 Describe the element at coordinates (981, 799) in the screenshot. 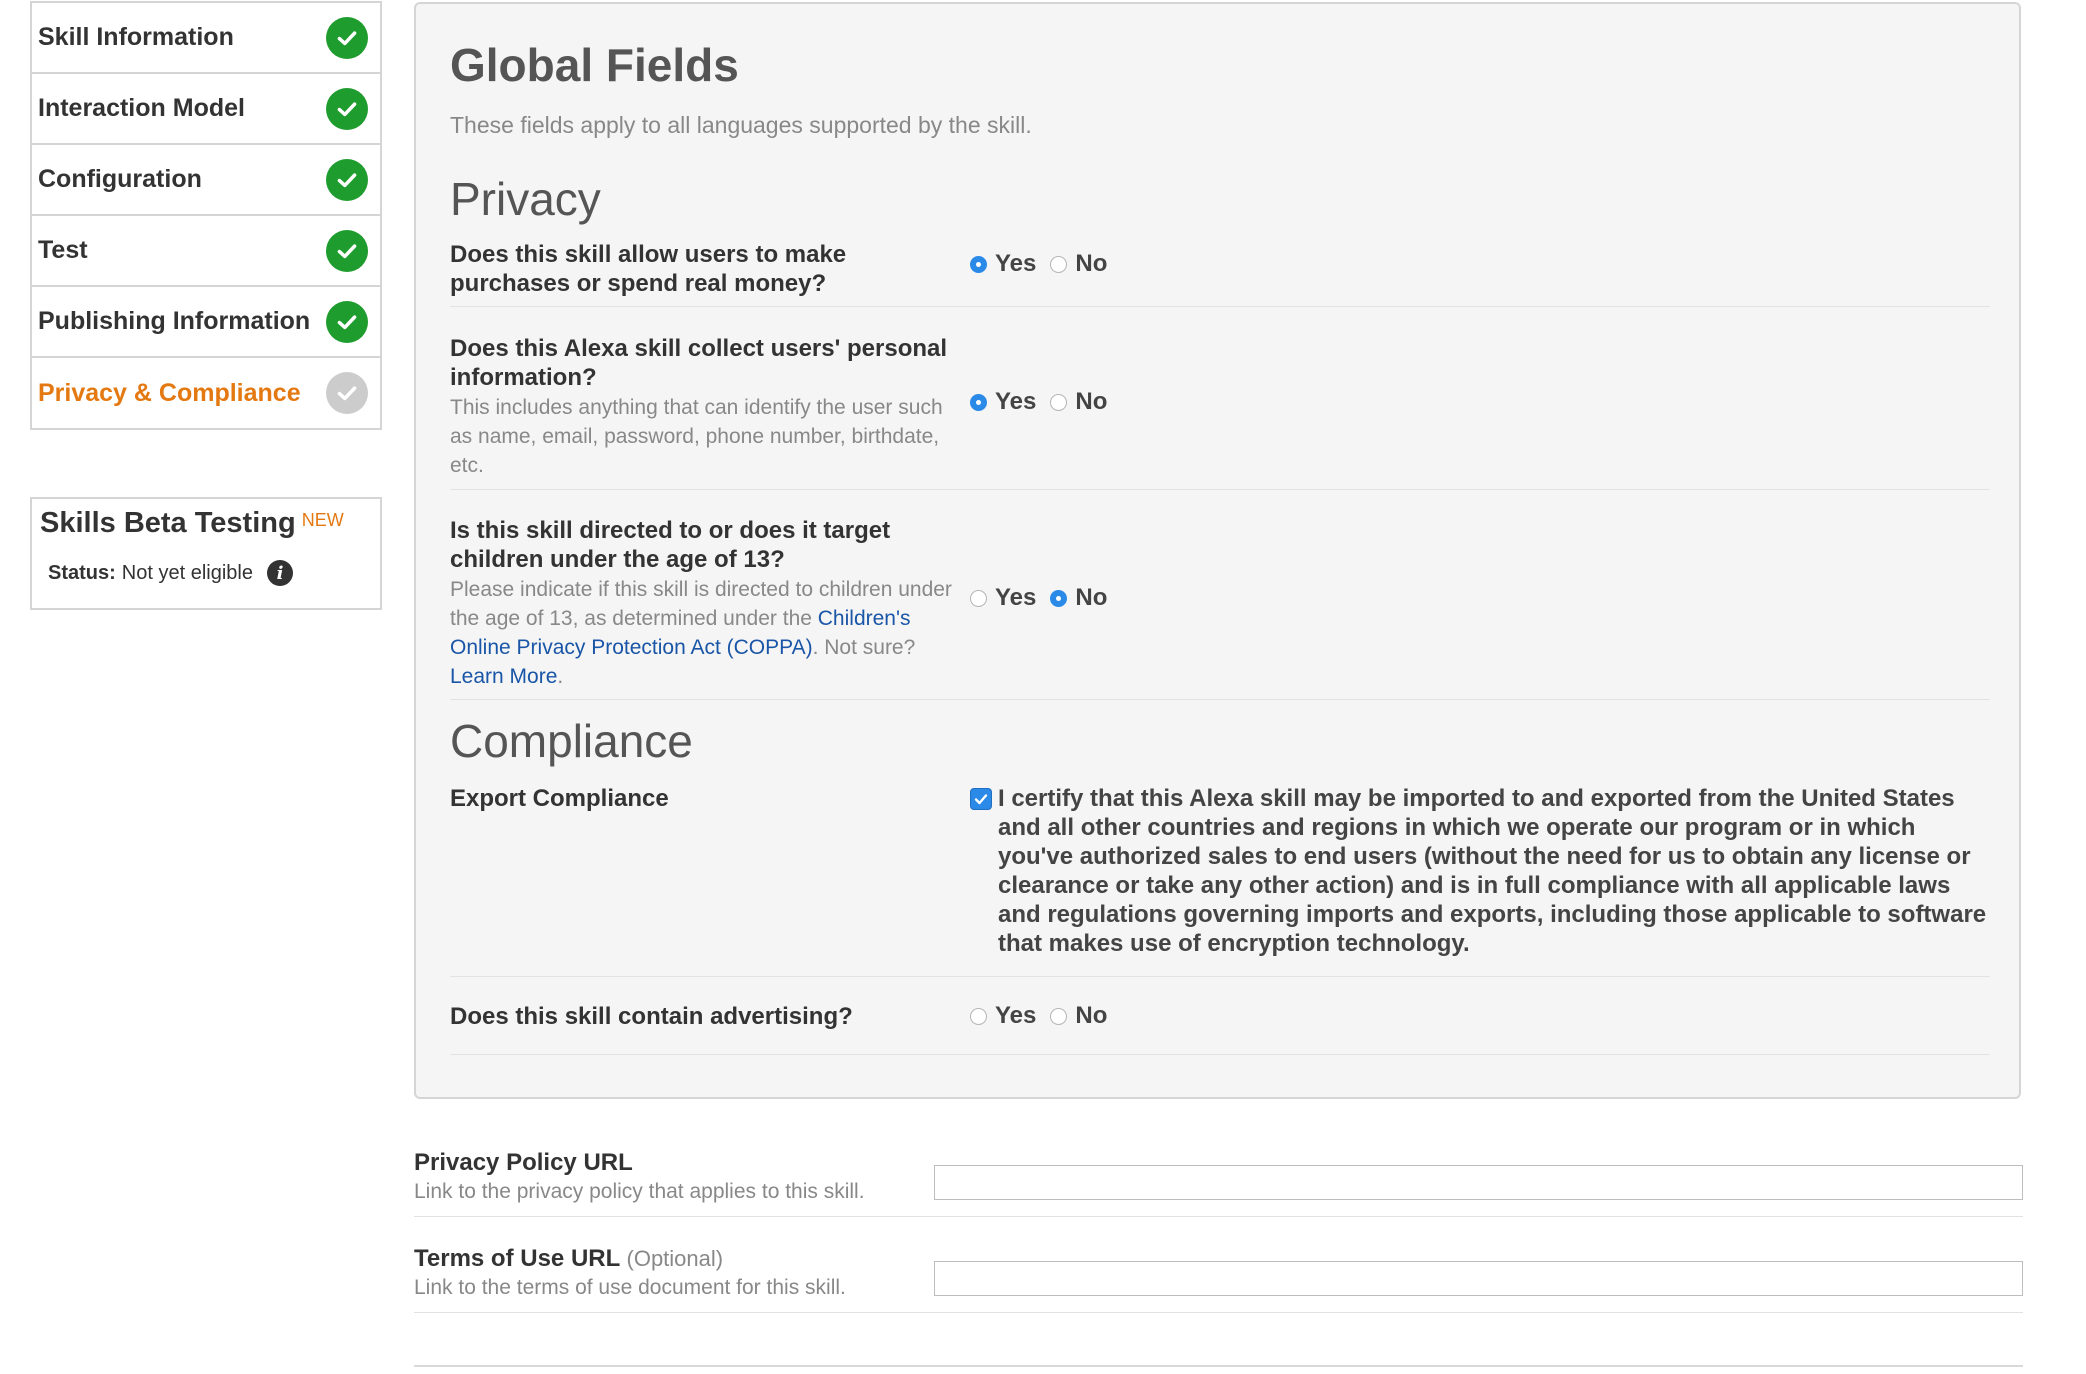

I see `export-compliance-checkbox` at that location.